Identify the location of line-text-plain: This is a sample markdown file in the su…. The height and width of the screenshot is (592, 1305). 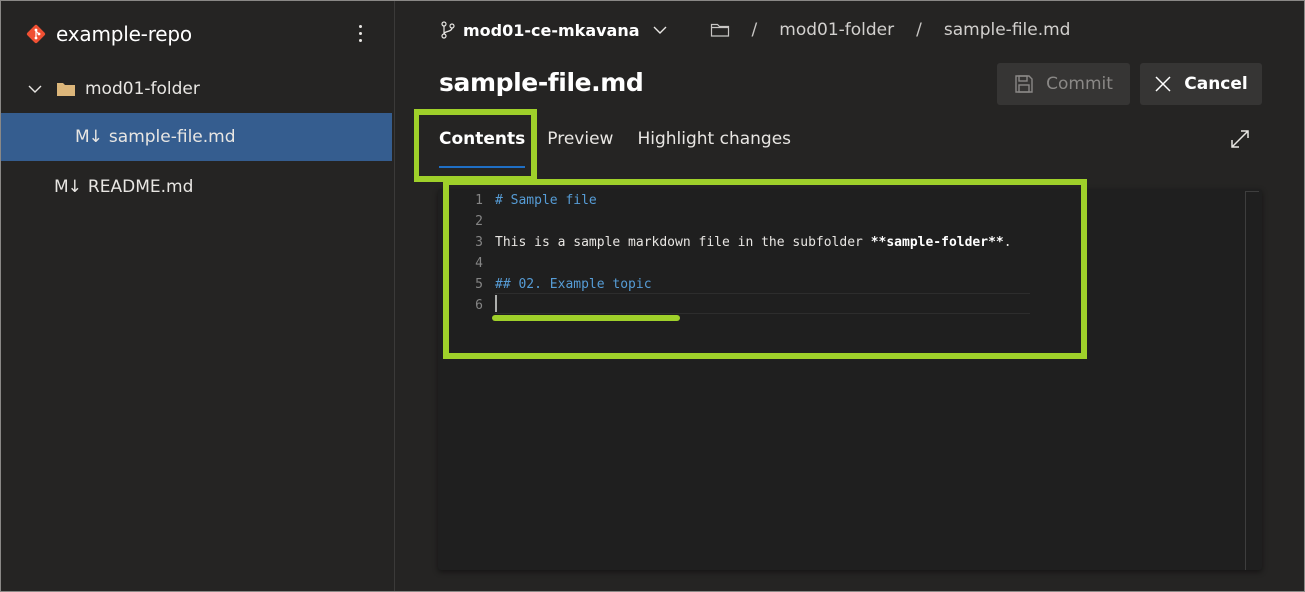
(683, 242).